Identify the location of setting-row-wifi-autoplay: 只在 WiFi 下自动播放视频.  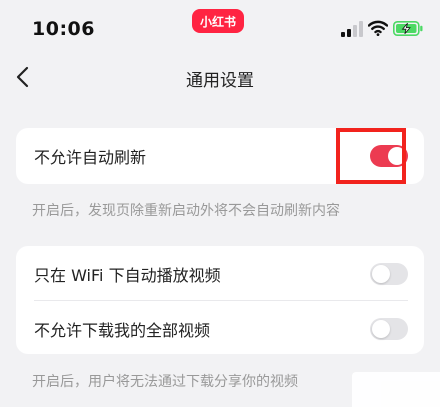
(220, 273).